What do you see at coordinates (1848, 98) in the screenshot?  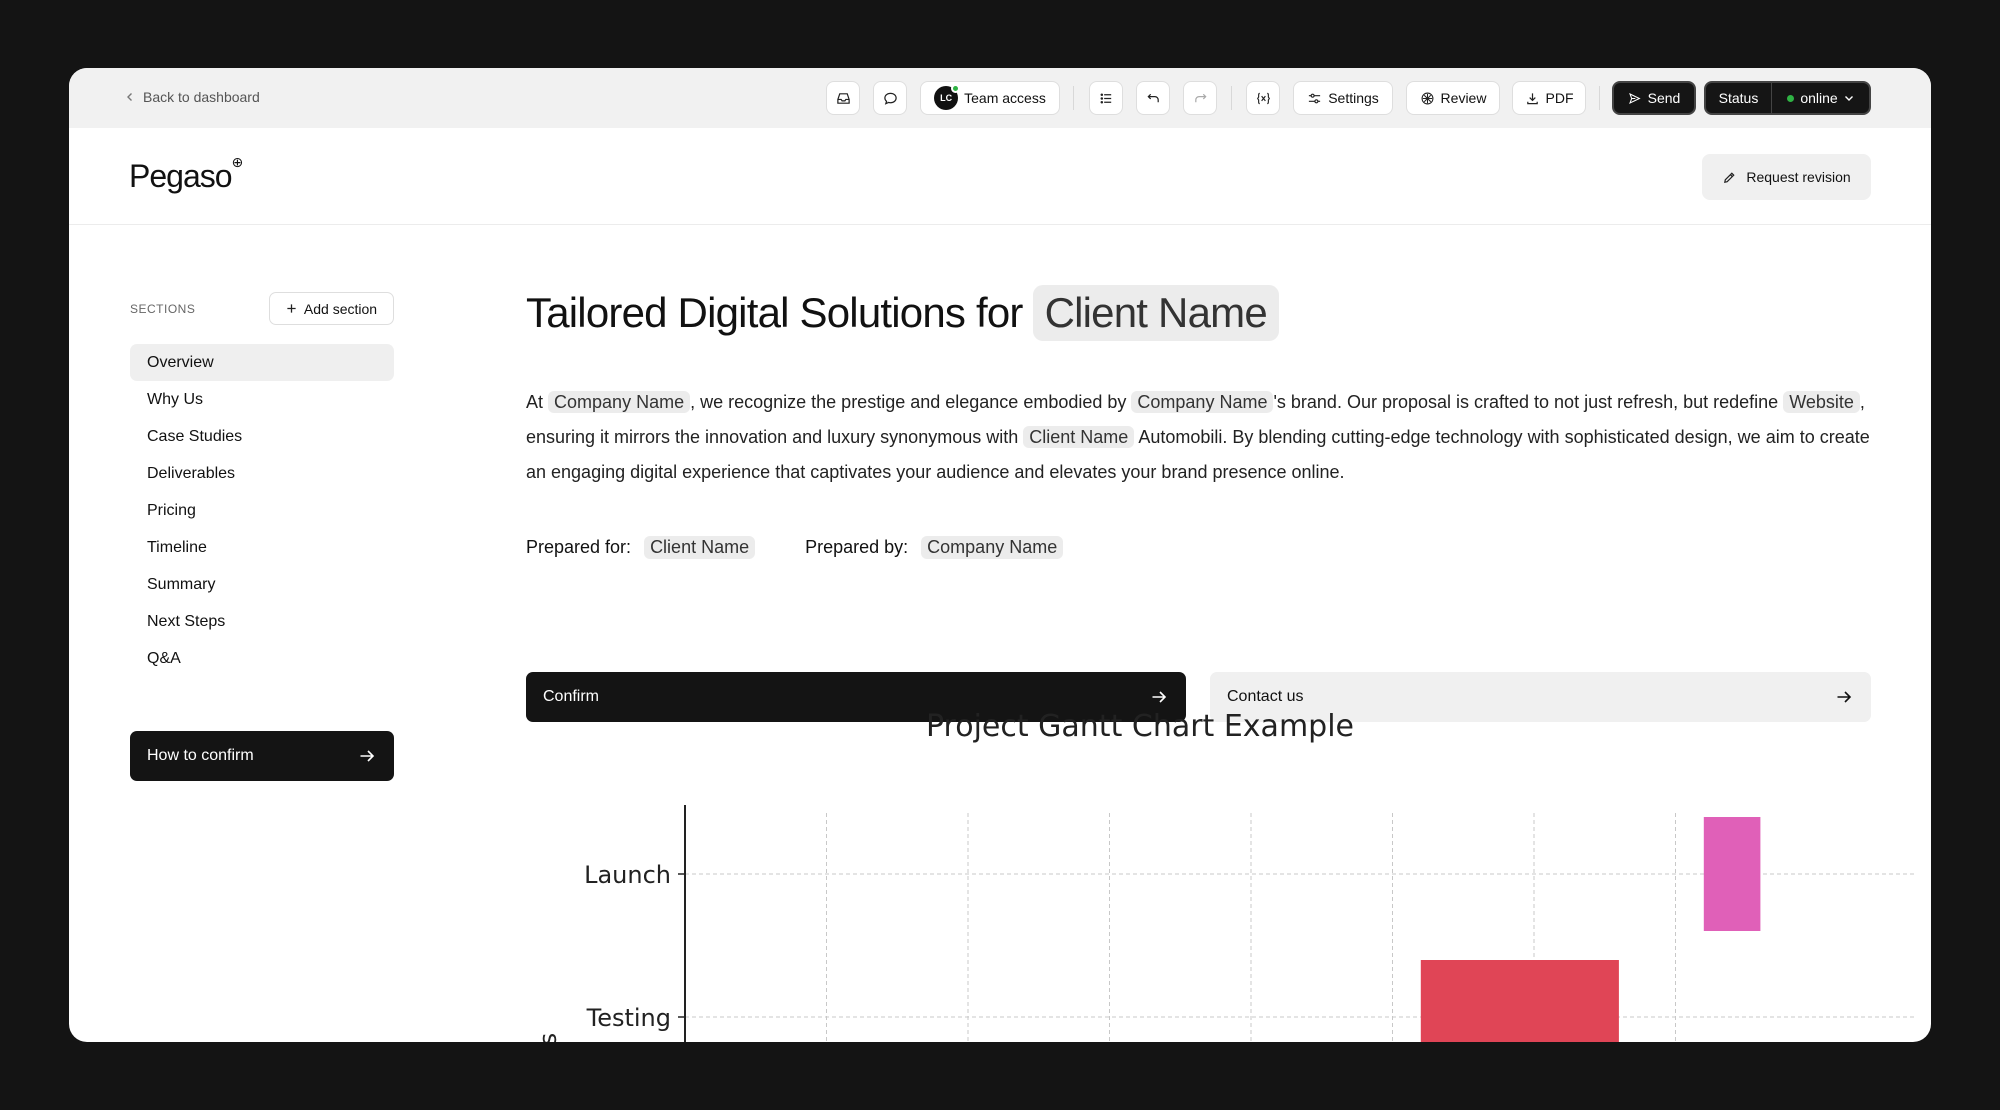 I see `chevron-down-icon` at bounding box center [1848, 98].